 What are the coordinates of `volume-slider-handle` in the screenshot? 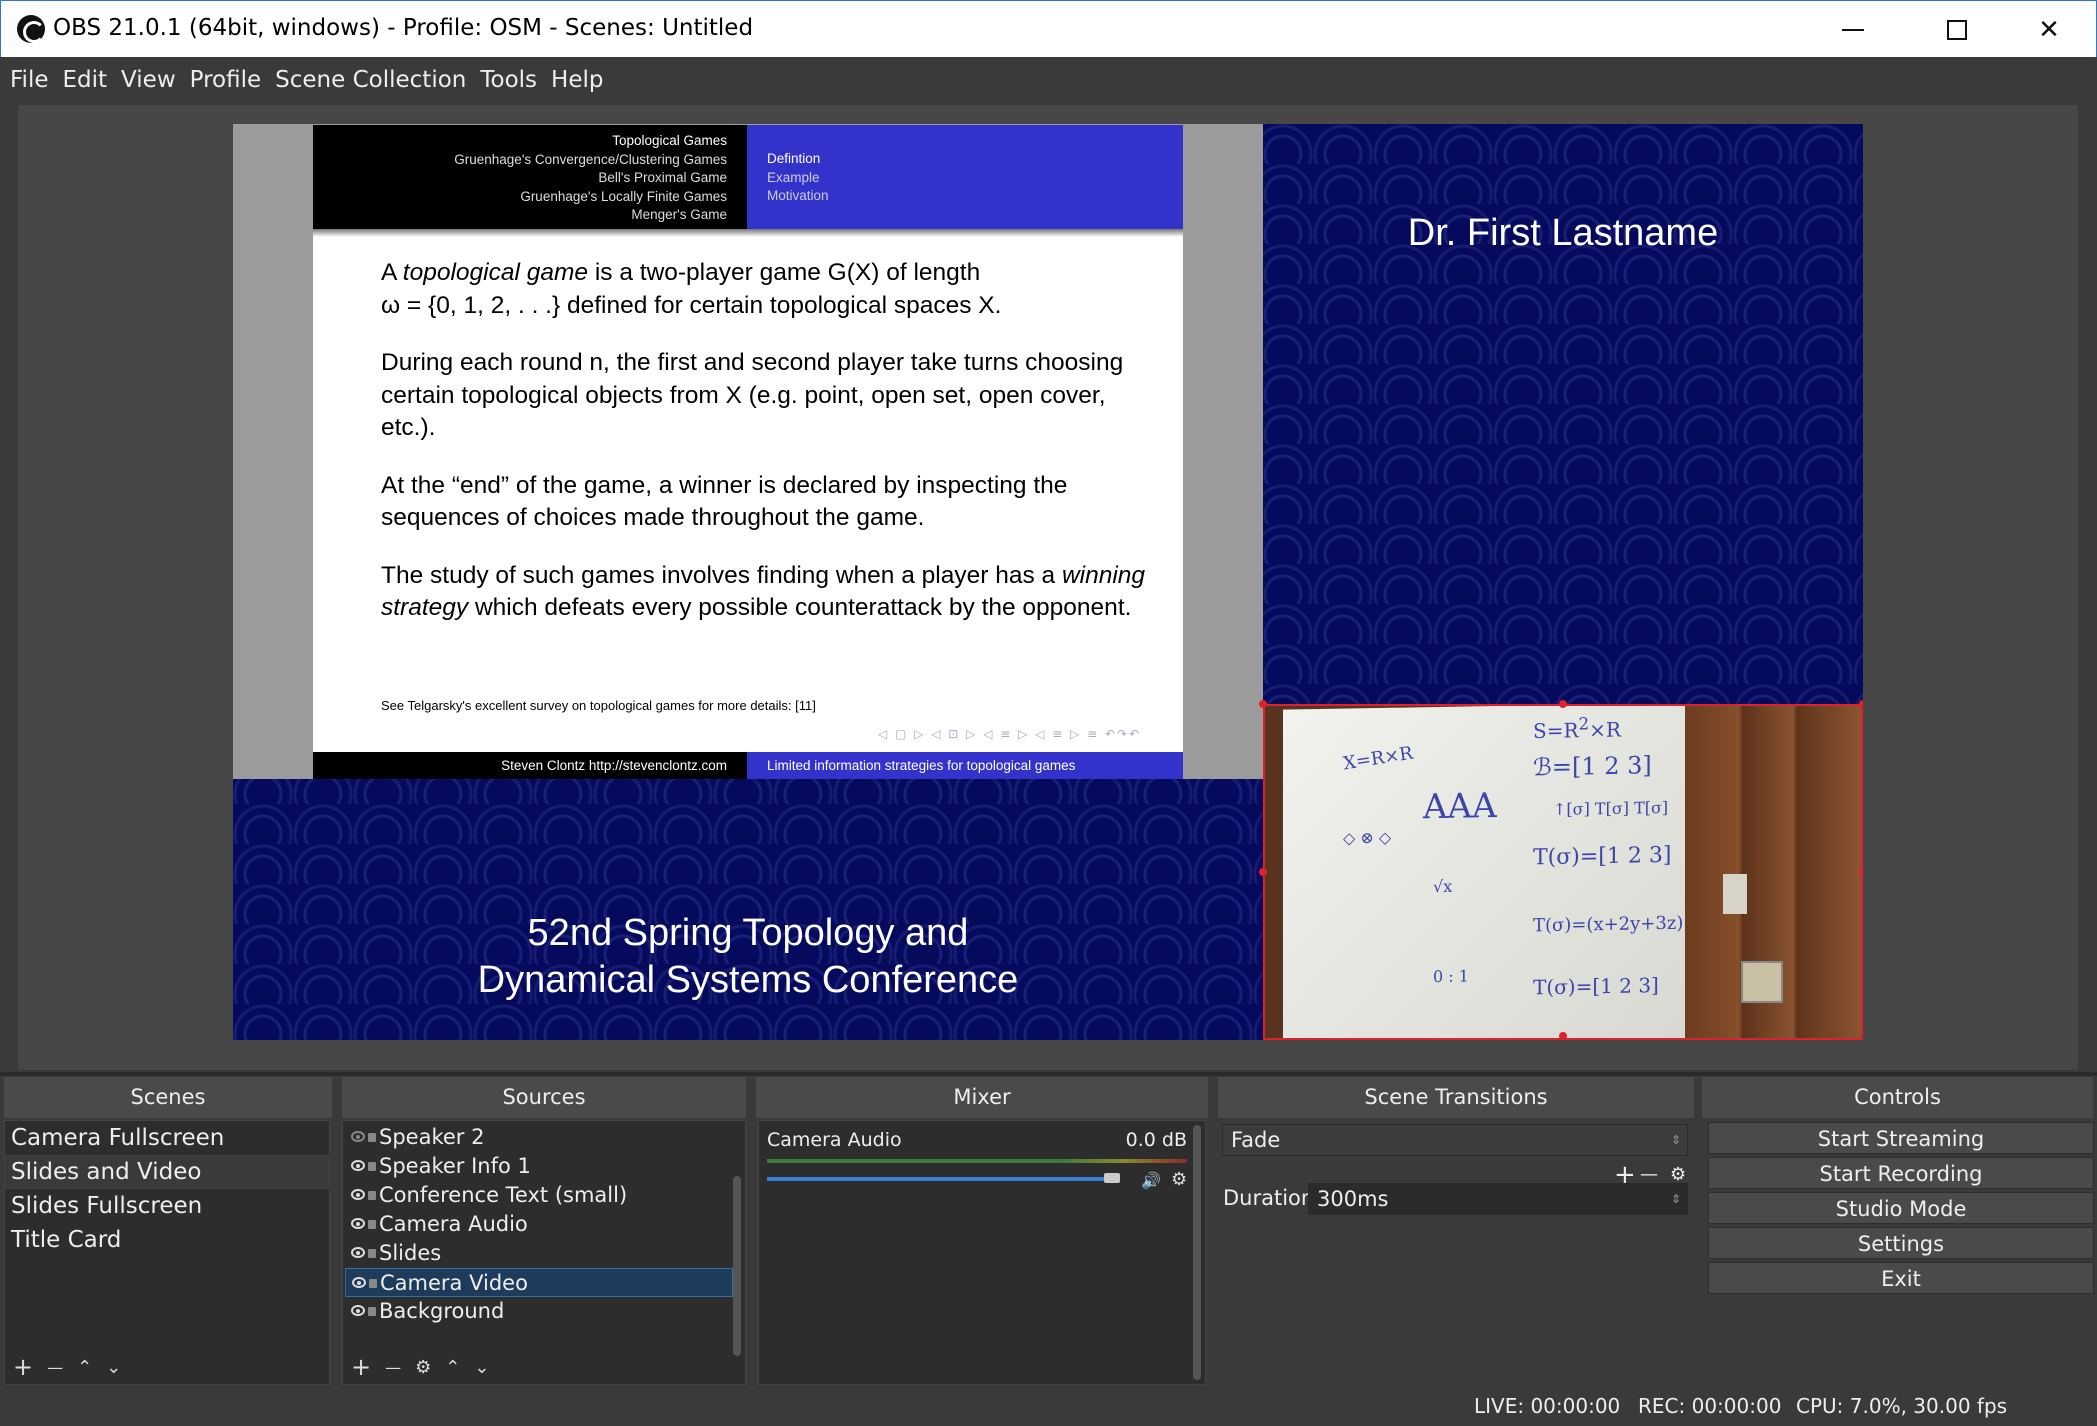 It's located at (1112, 1178).